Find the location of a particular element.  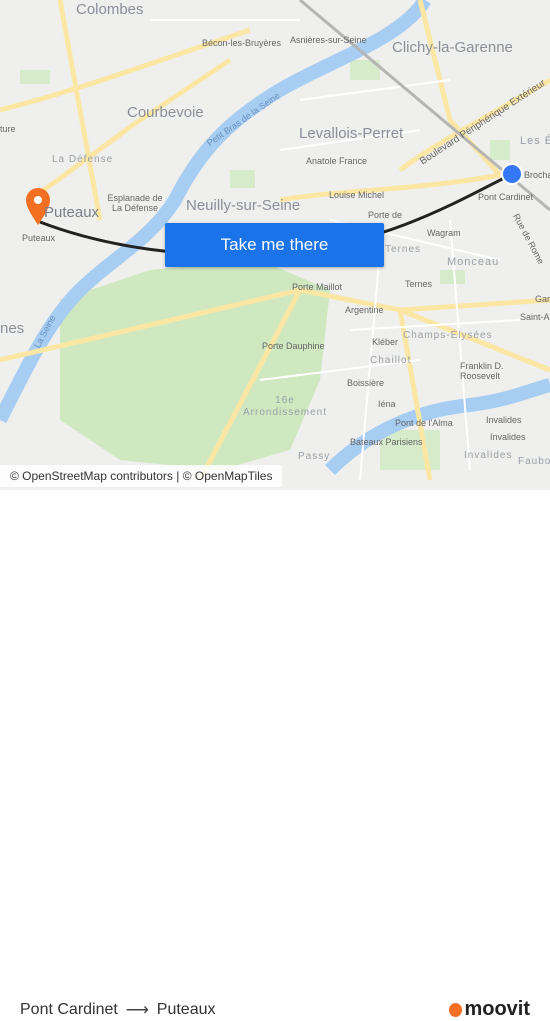

station-label: Brochant is located at coordinates (537, 175).